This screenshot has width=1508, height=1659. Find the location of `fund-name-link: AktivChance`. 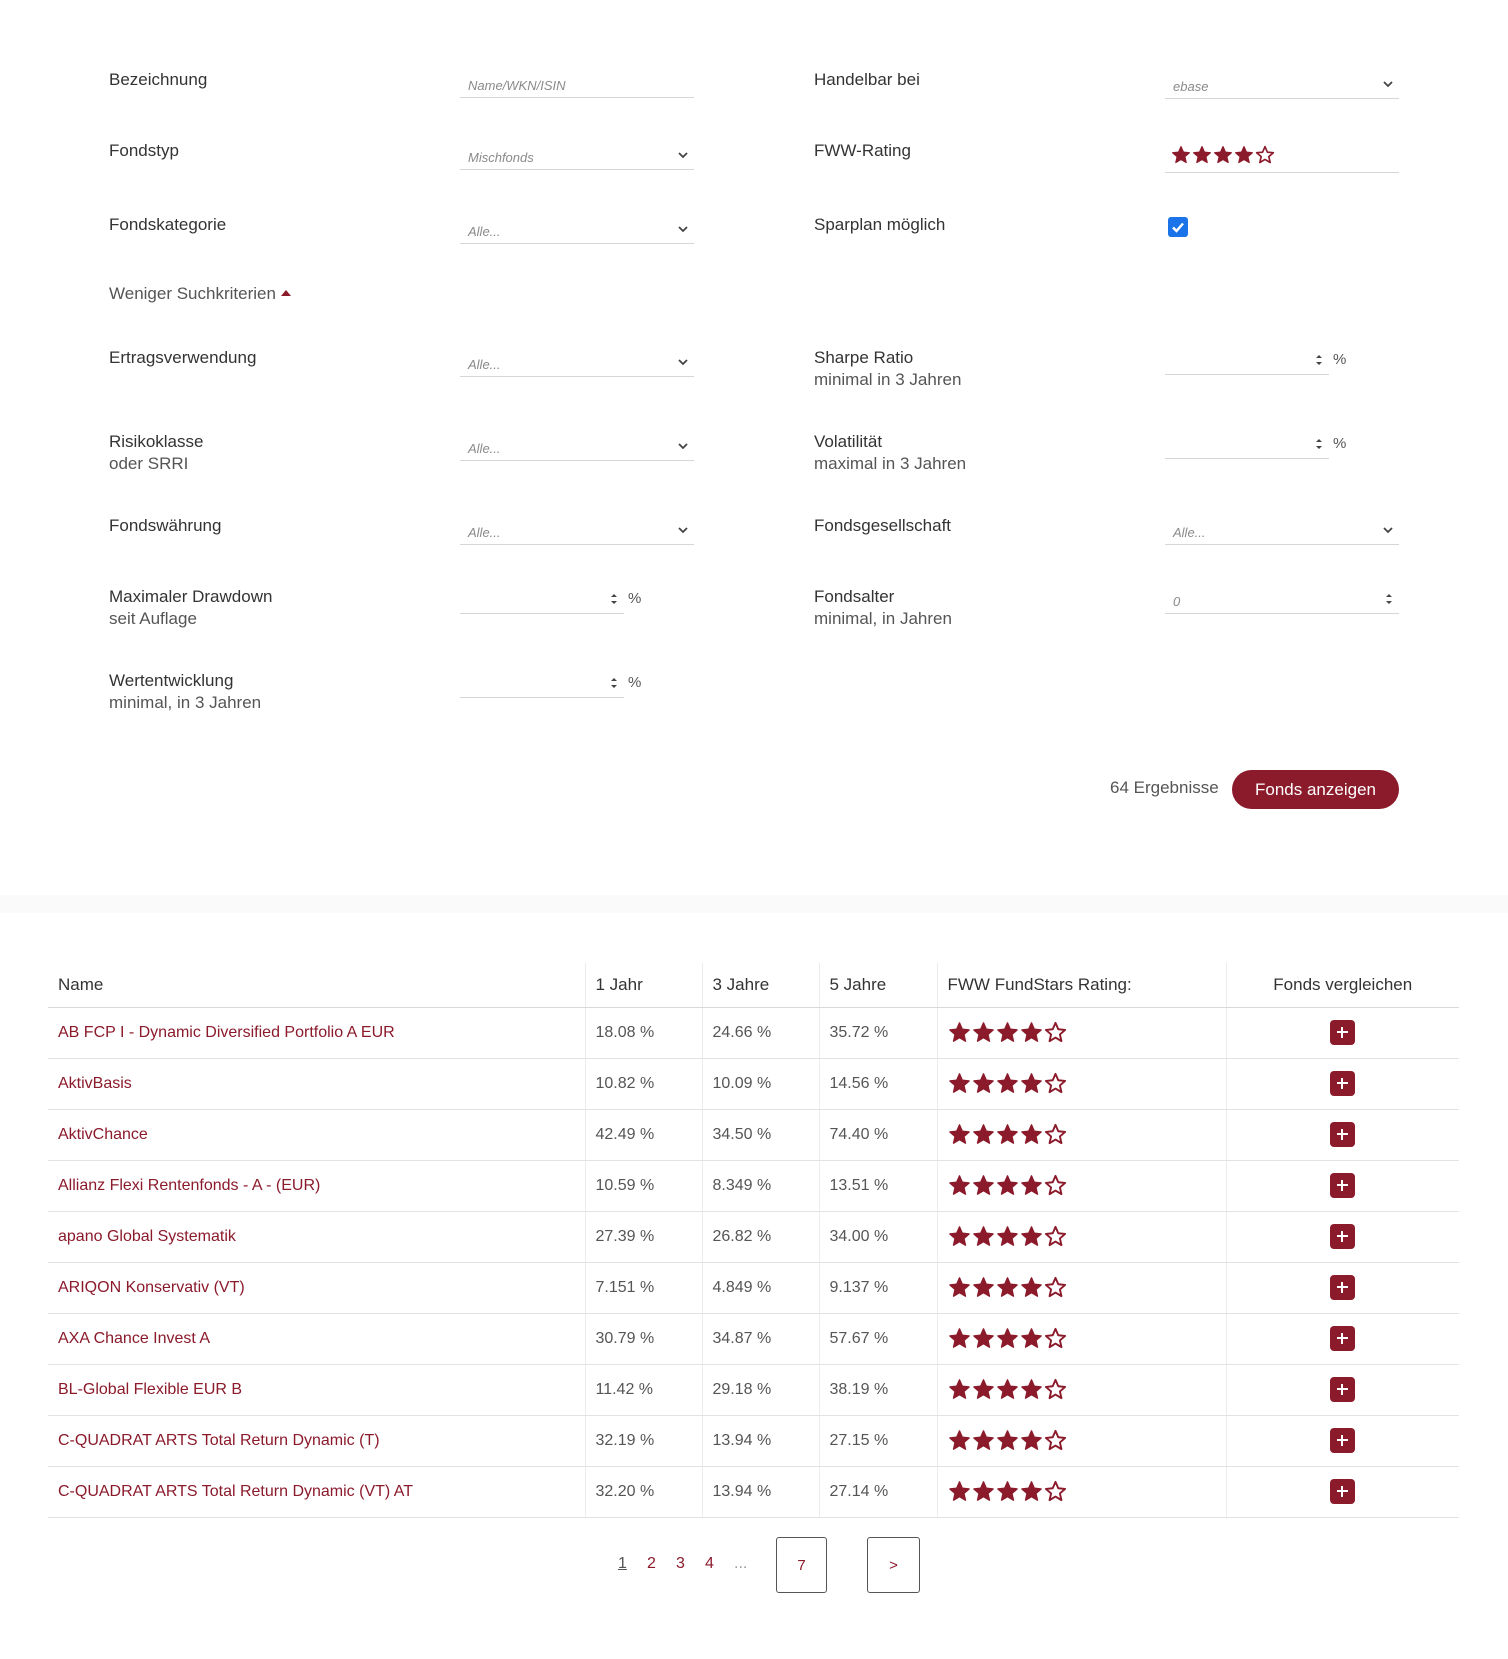

fund-name-link: AktivChance is located at coordinates (316, 1135).